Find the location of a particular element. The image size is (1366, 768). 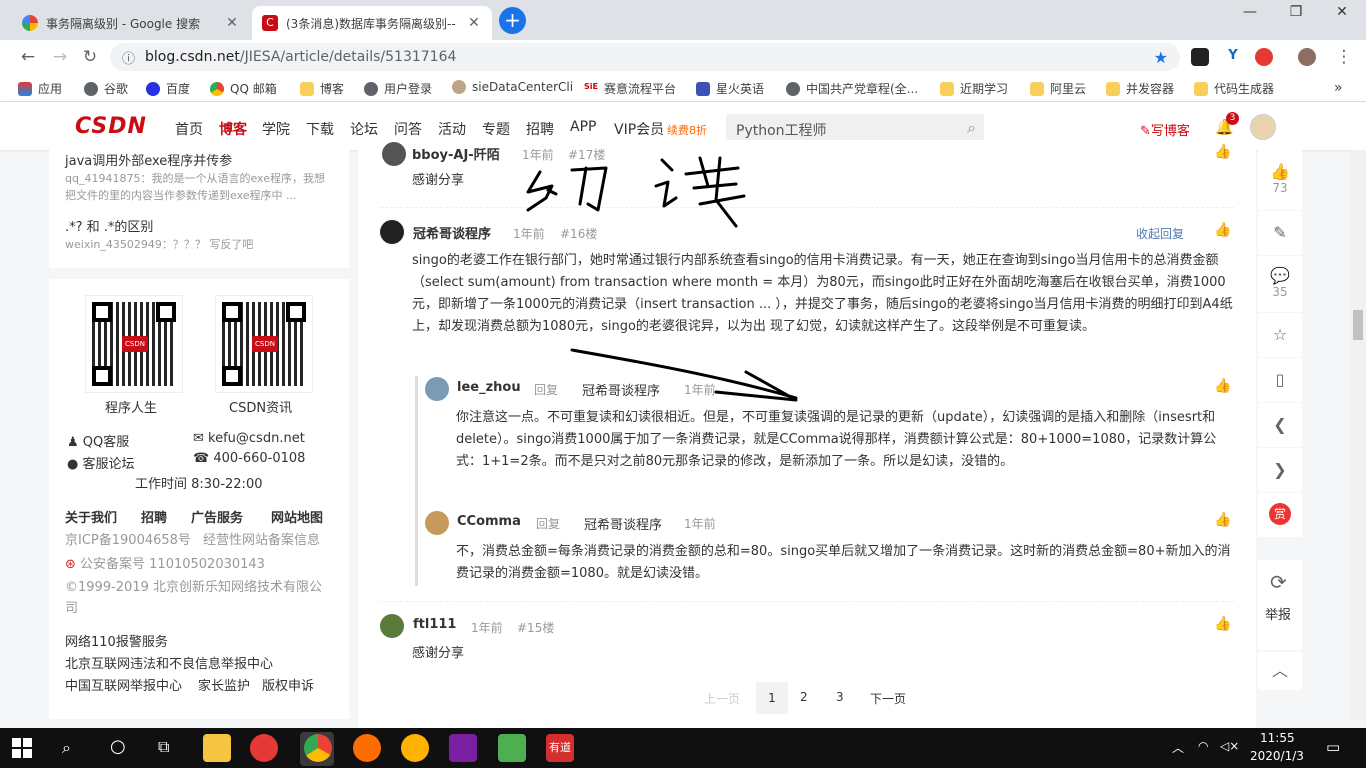

intellij-icon is located at coordinates (463, 748).